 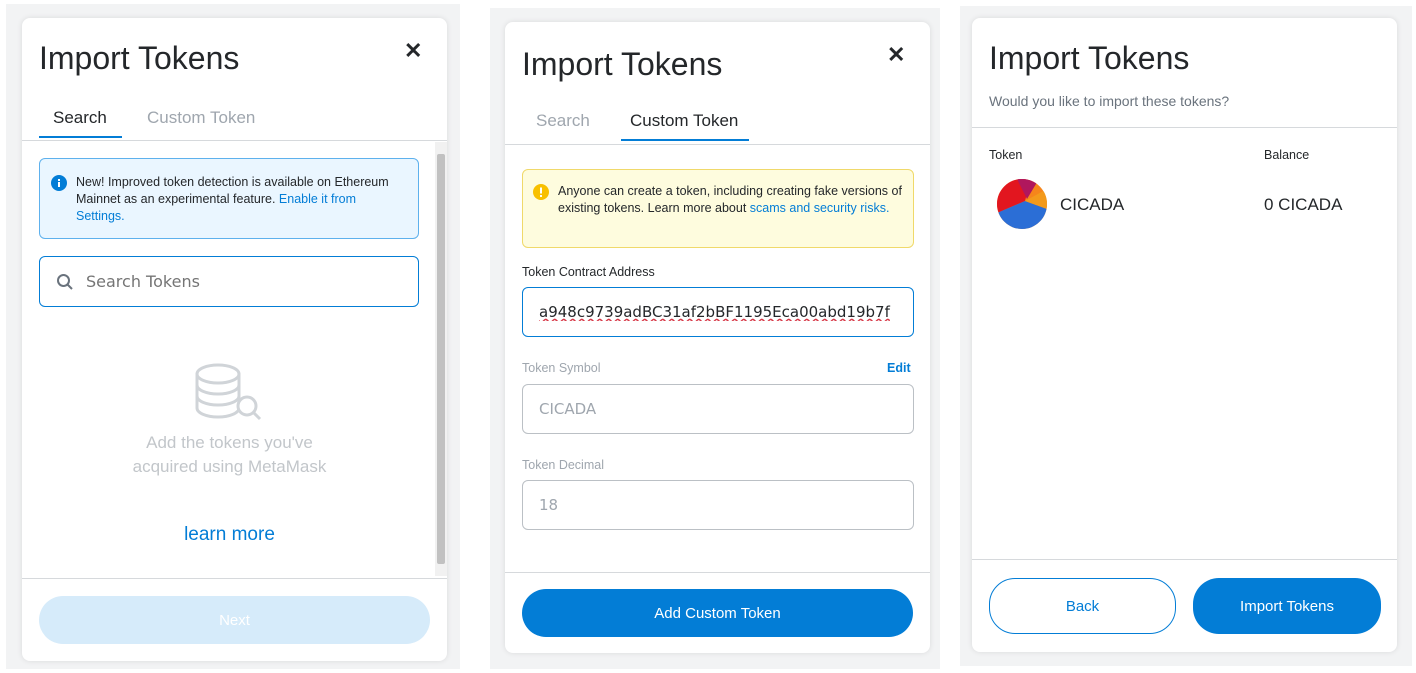 I want to click on token-symbol-field, so click(x=718, y=409).